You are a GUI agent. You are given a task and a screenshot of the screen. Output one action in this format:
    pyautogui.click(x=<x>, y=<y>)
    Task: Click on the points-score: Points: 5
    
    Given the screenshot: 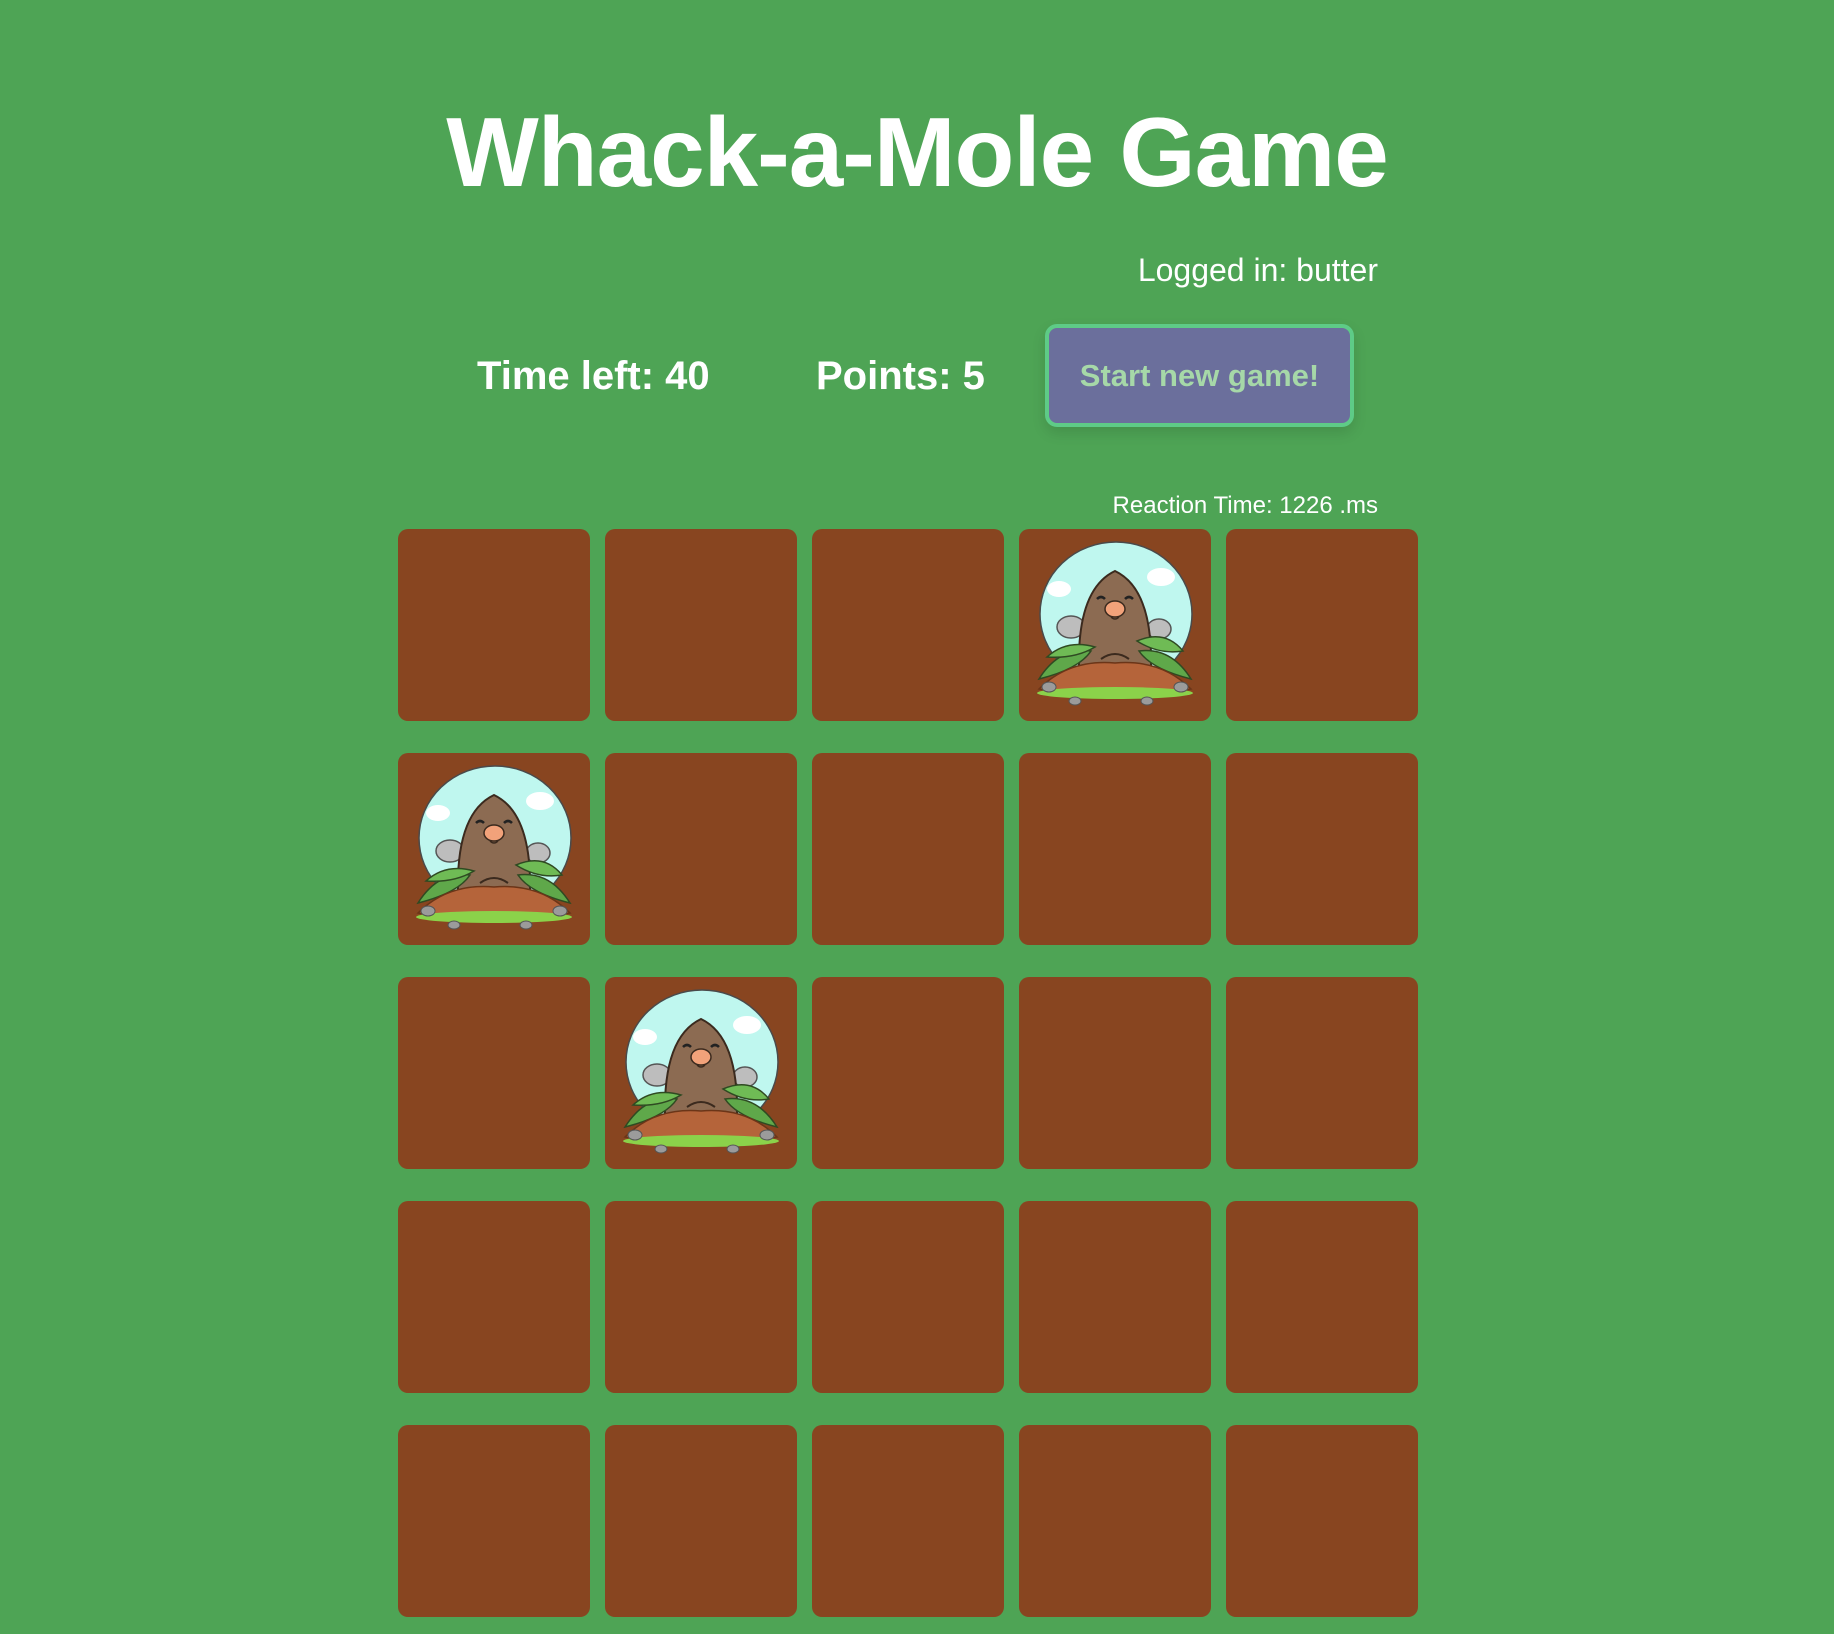 What is the action you would take?
    pyautogui.click(x=900, y=376)
    